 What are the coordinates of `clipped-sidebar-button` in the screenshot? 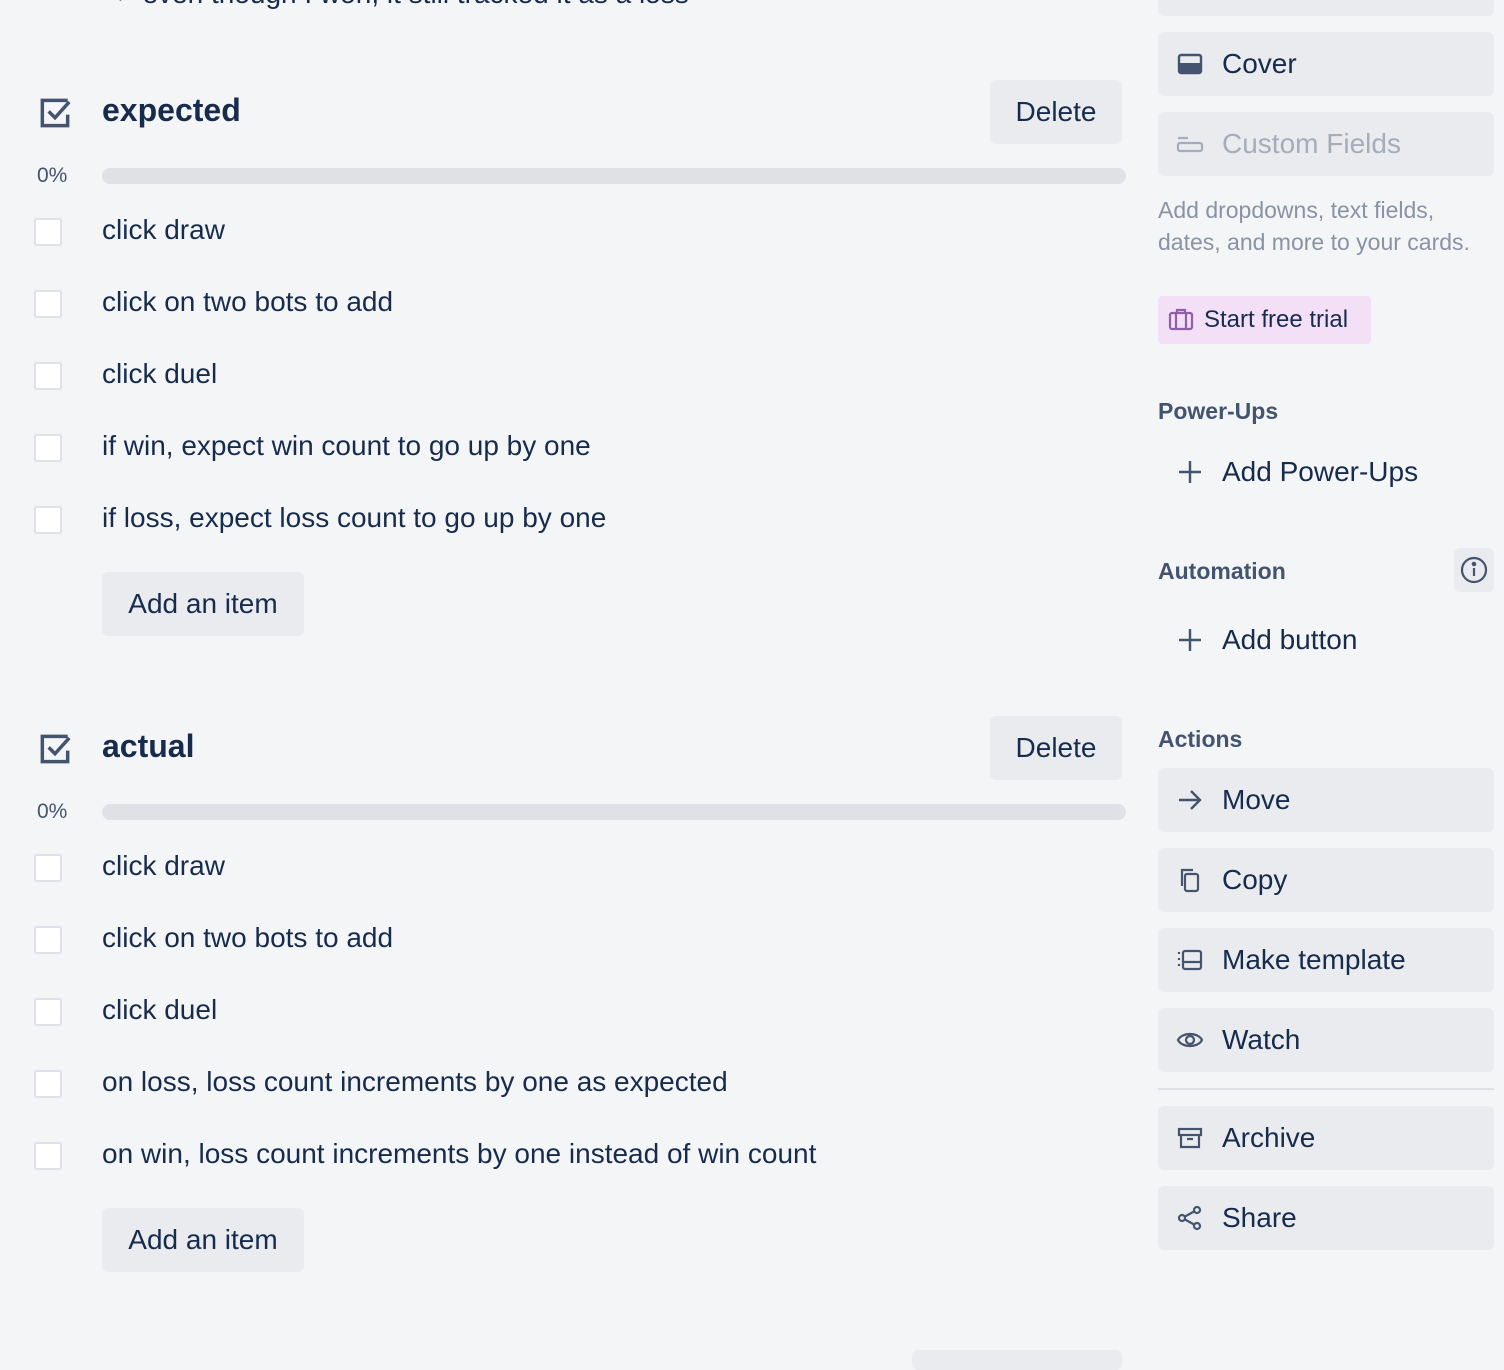 It's located at (1326, 8).